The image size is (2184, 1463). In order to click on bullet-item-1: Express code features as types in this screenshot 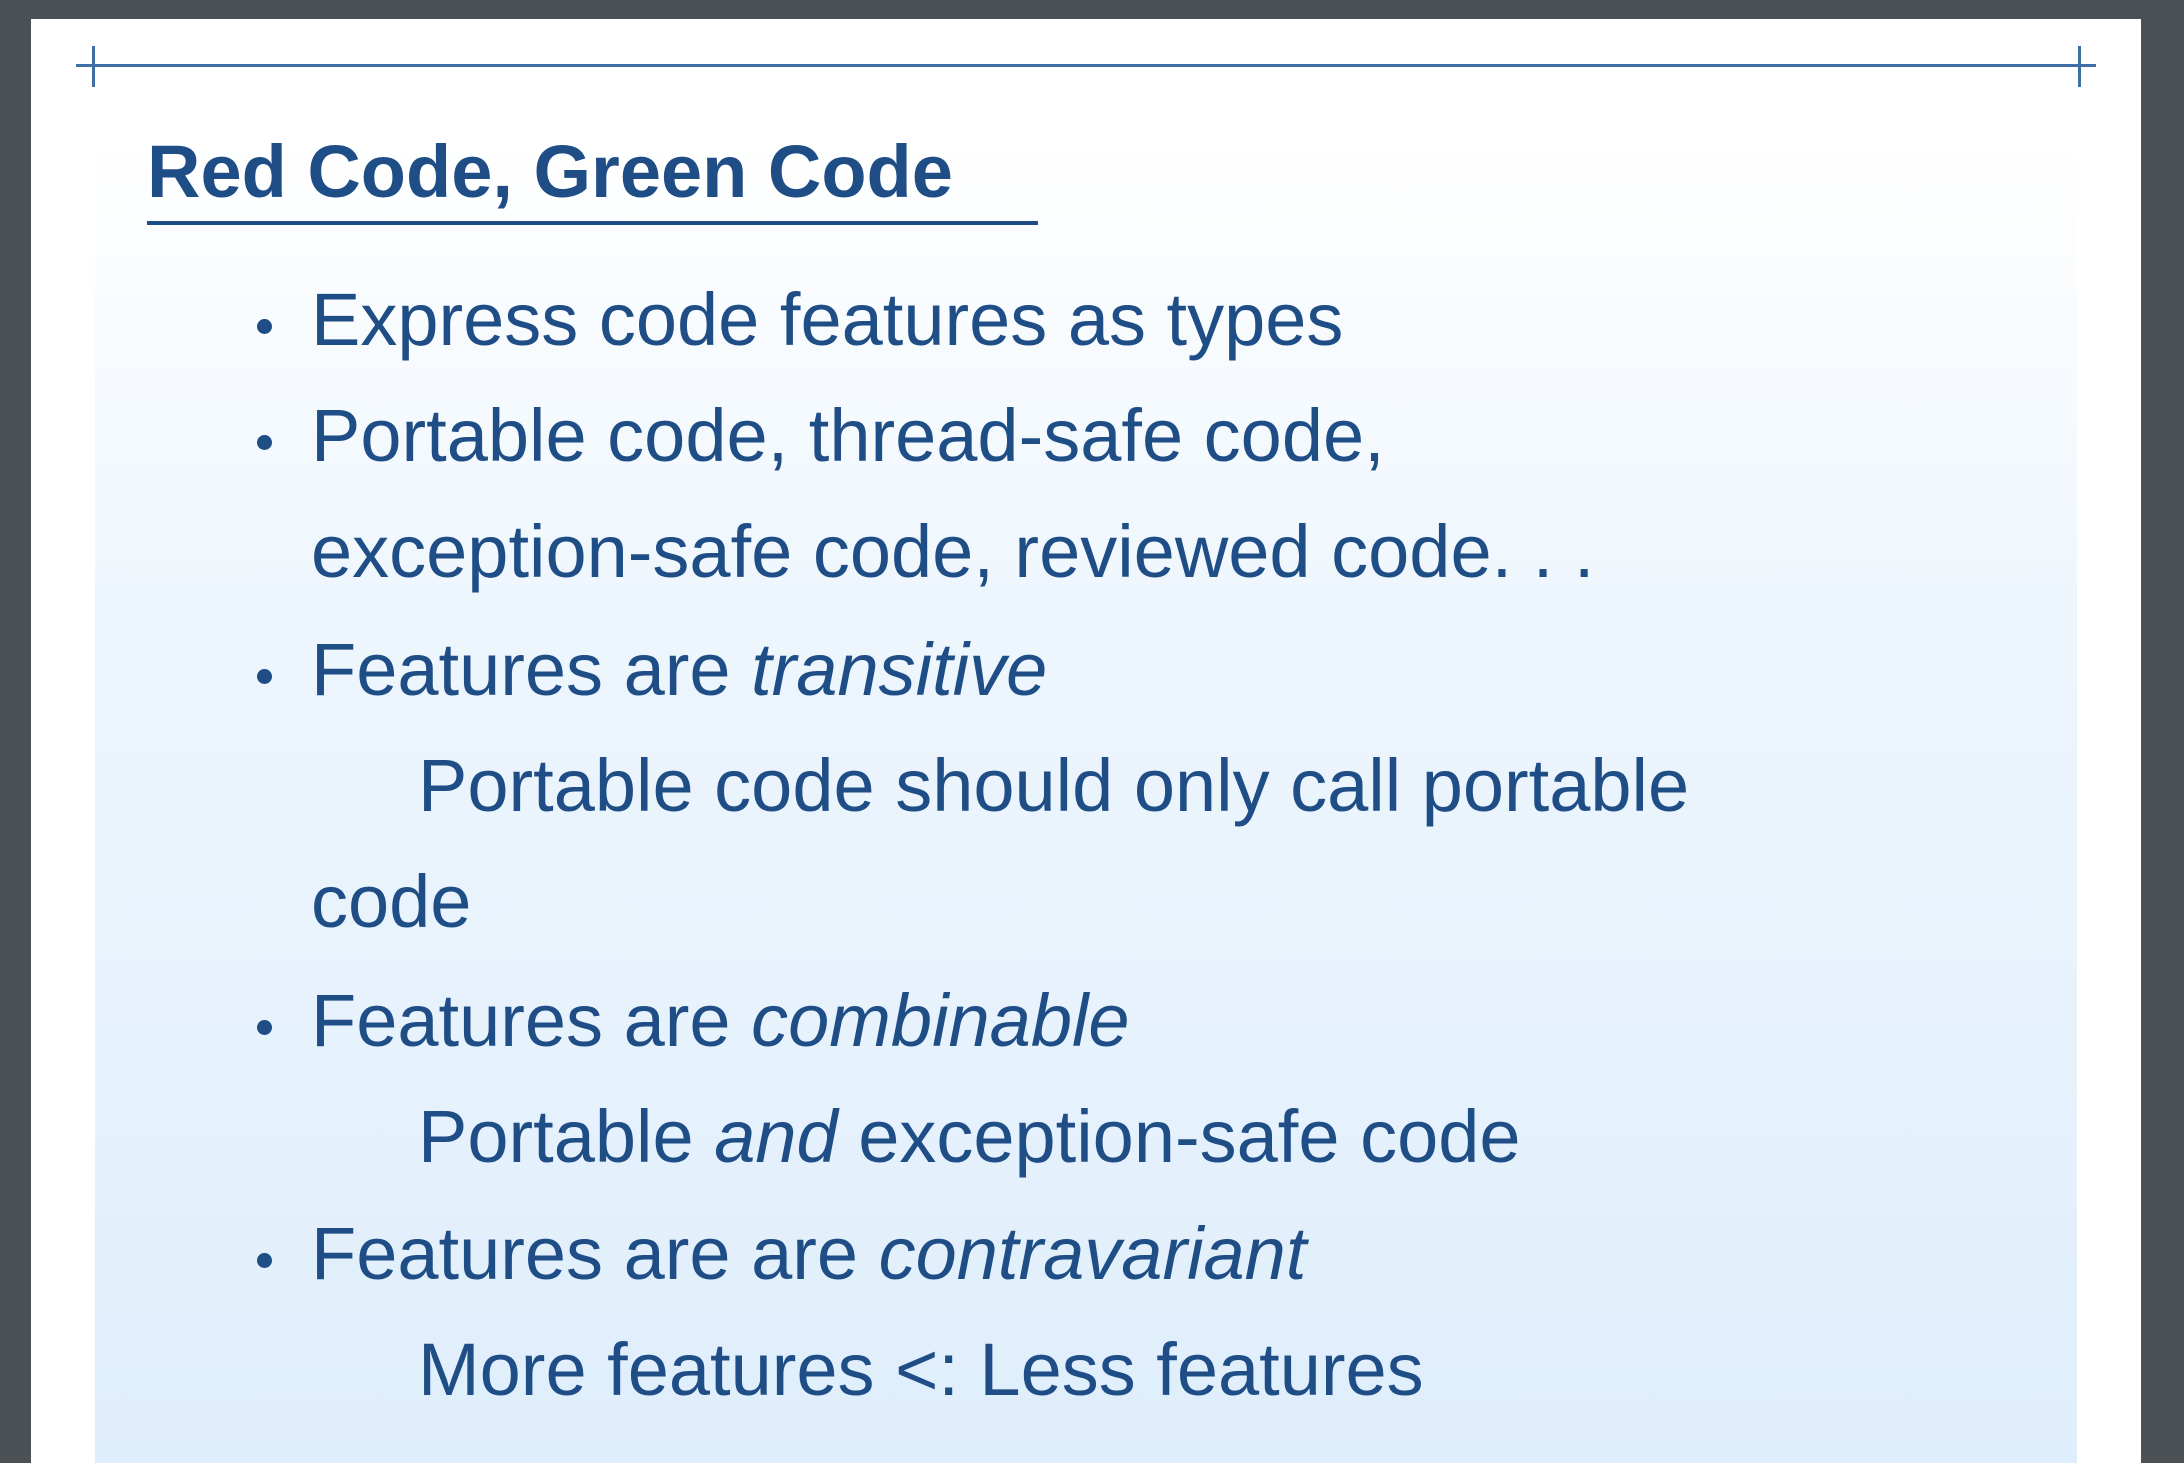, I will do `click(827, 320)`.